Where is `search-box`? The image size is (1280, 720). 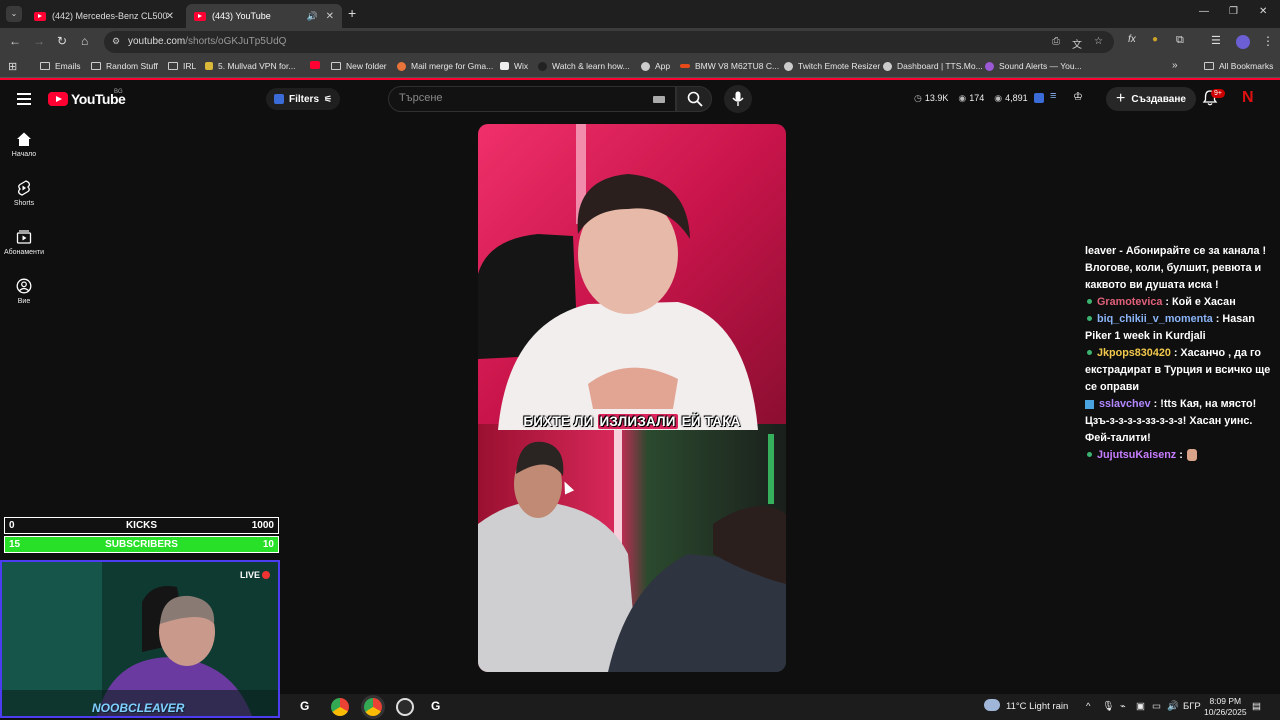 search-box is located at coordinates (532, 99).